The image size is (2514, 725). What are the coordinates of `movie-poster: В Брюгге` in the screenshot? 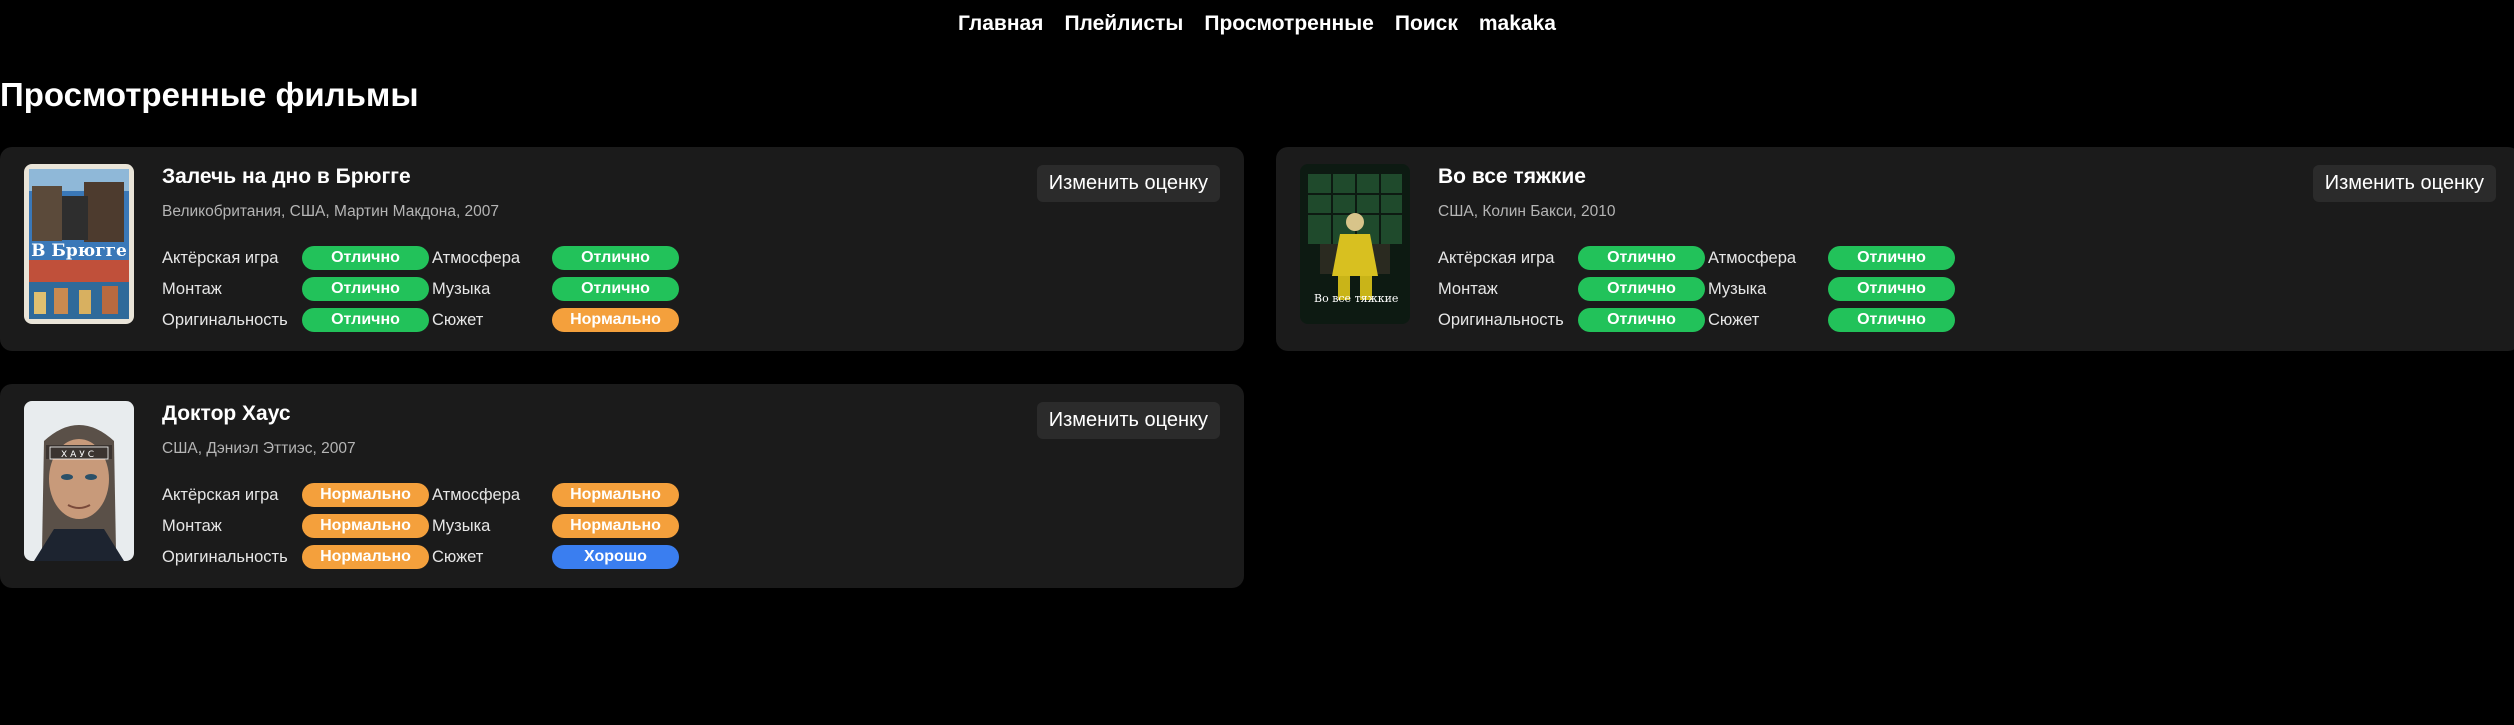 It's located at (79, 244).